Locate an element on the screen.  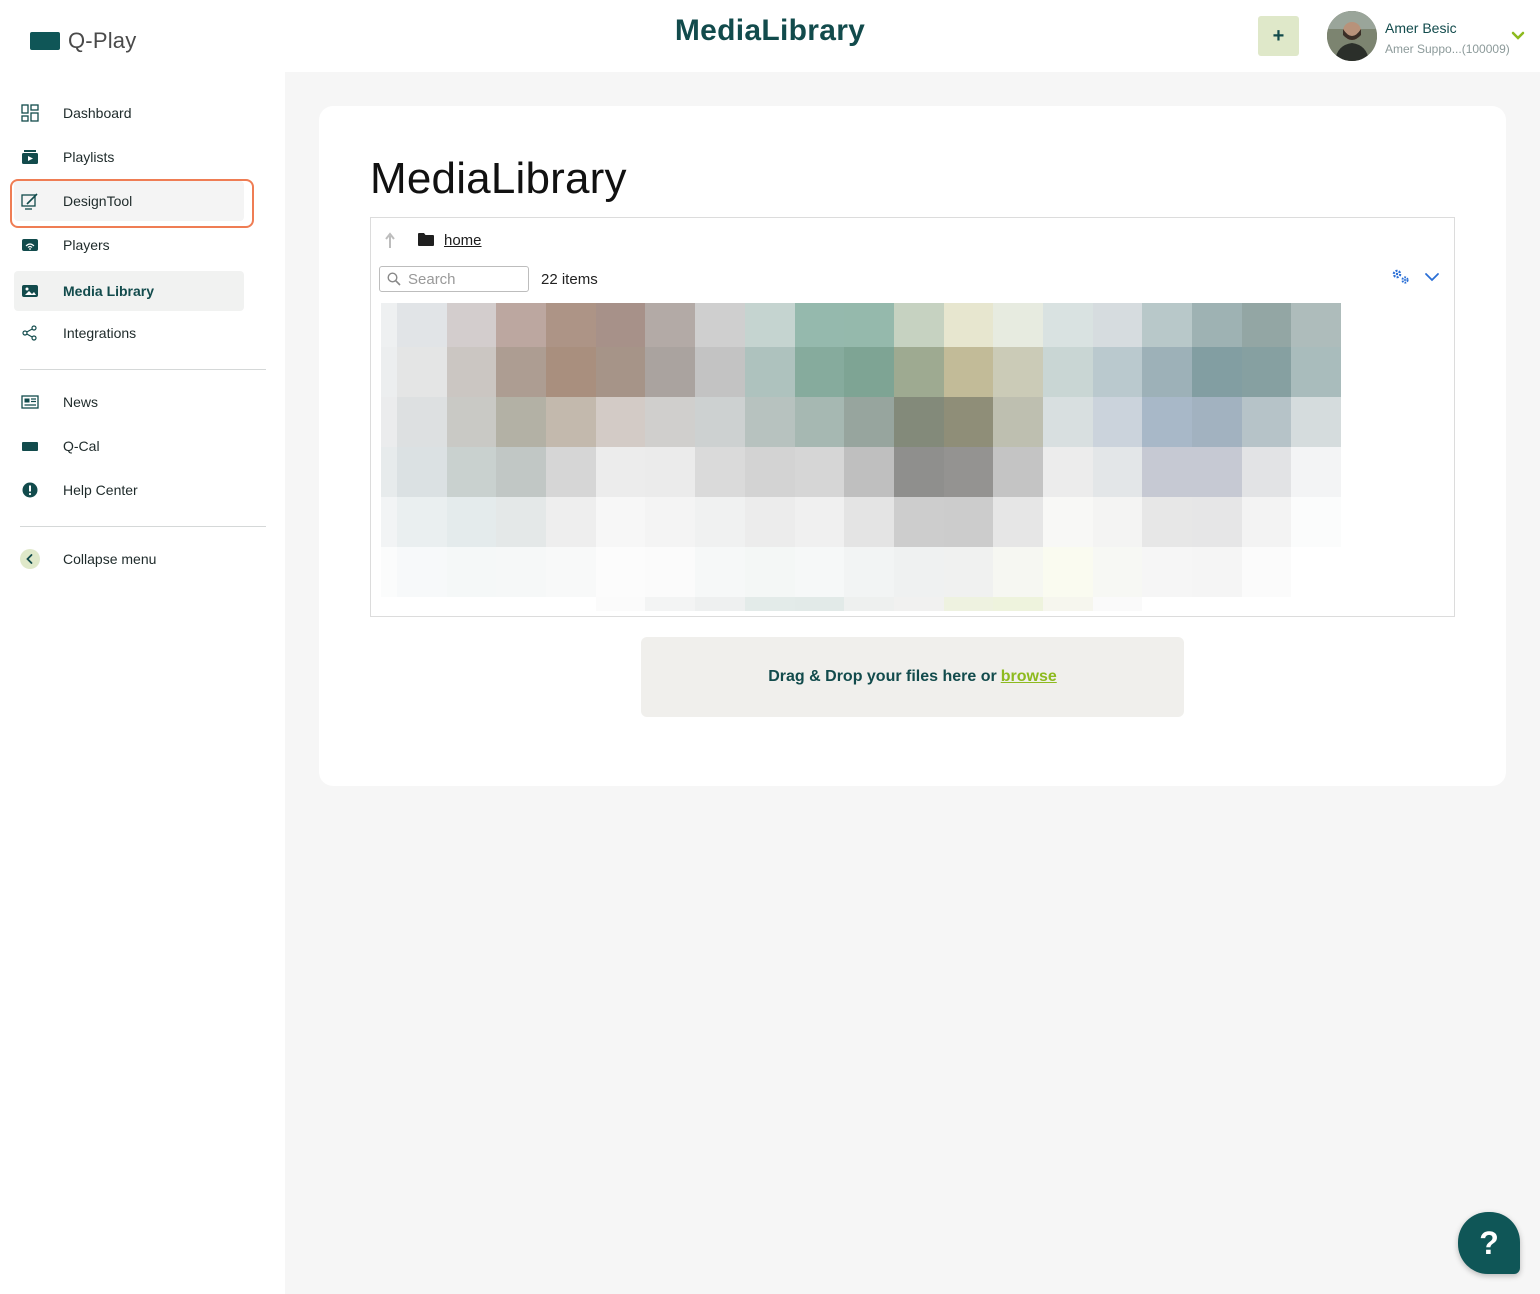
sidebar-item-integrations: Integrations is located at coordinates (129, 333).